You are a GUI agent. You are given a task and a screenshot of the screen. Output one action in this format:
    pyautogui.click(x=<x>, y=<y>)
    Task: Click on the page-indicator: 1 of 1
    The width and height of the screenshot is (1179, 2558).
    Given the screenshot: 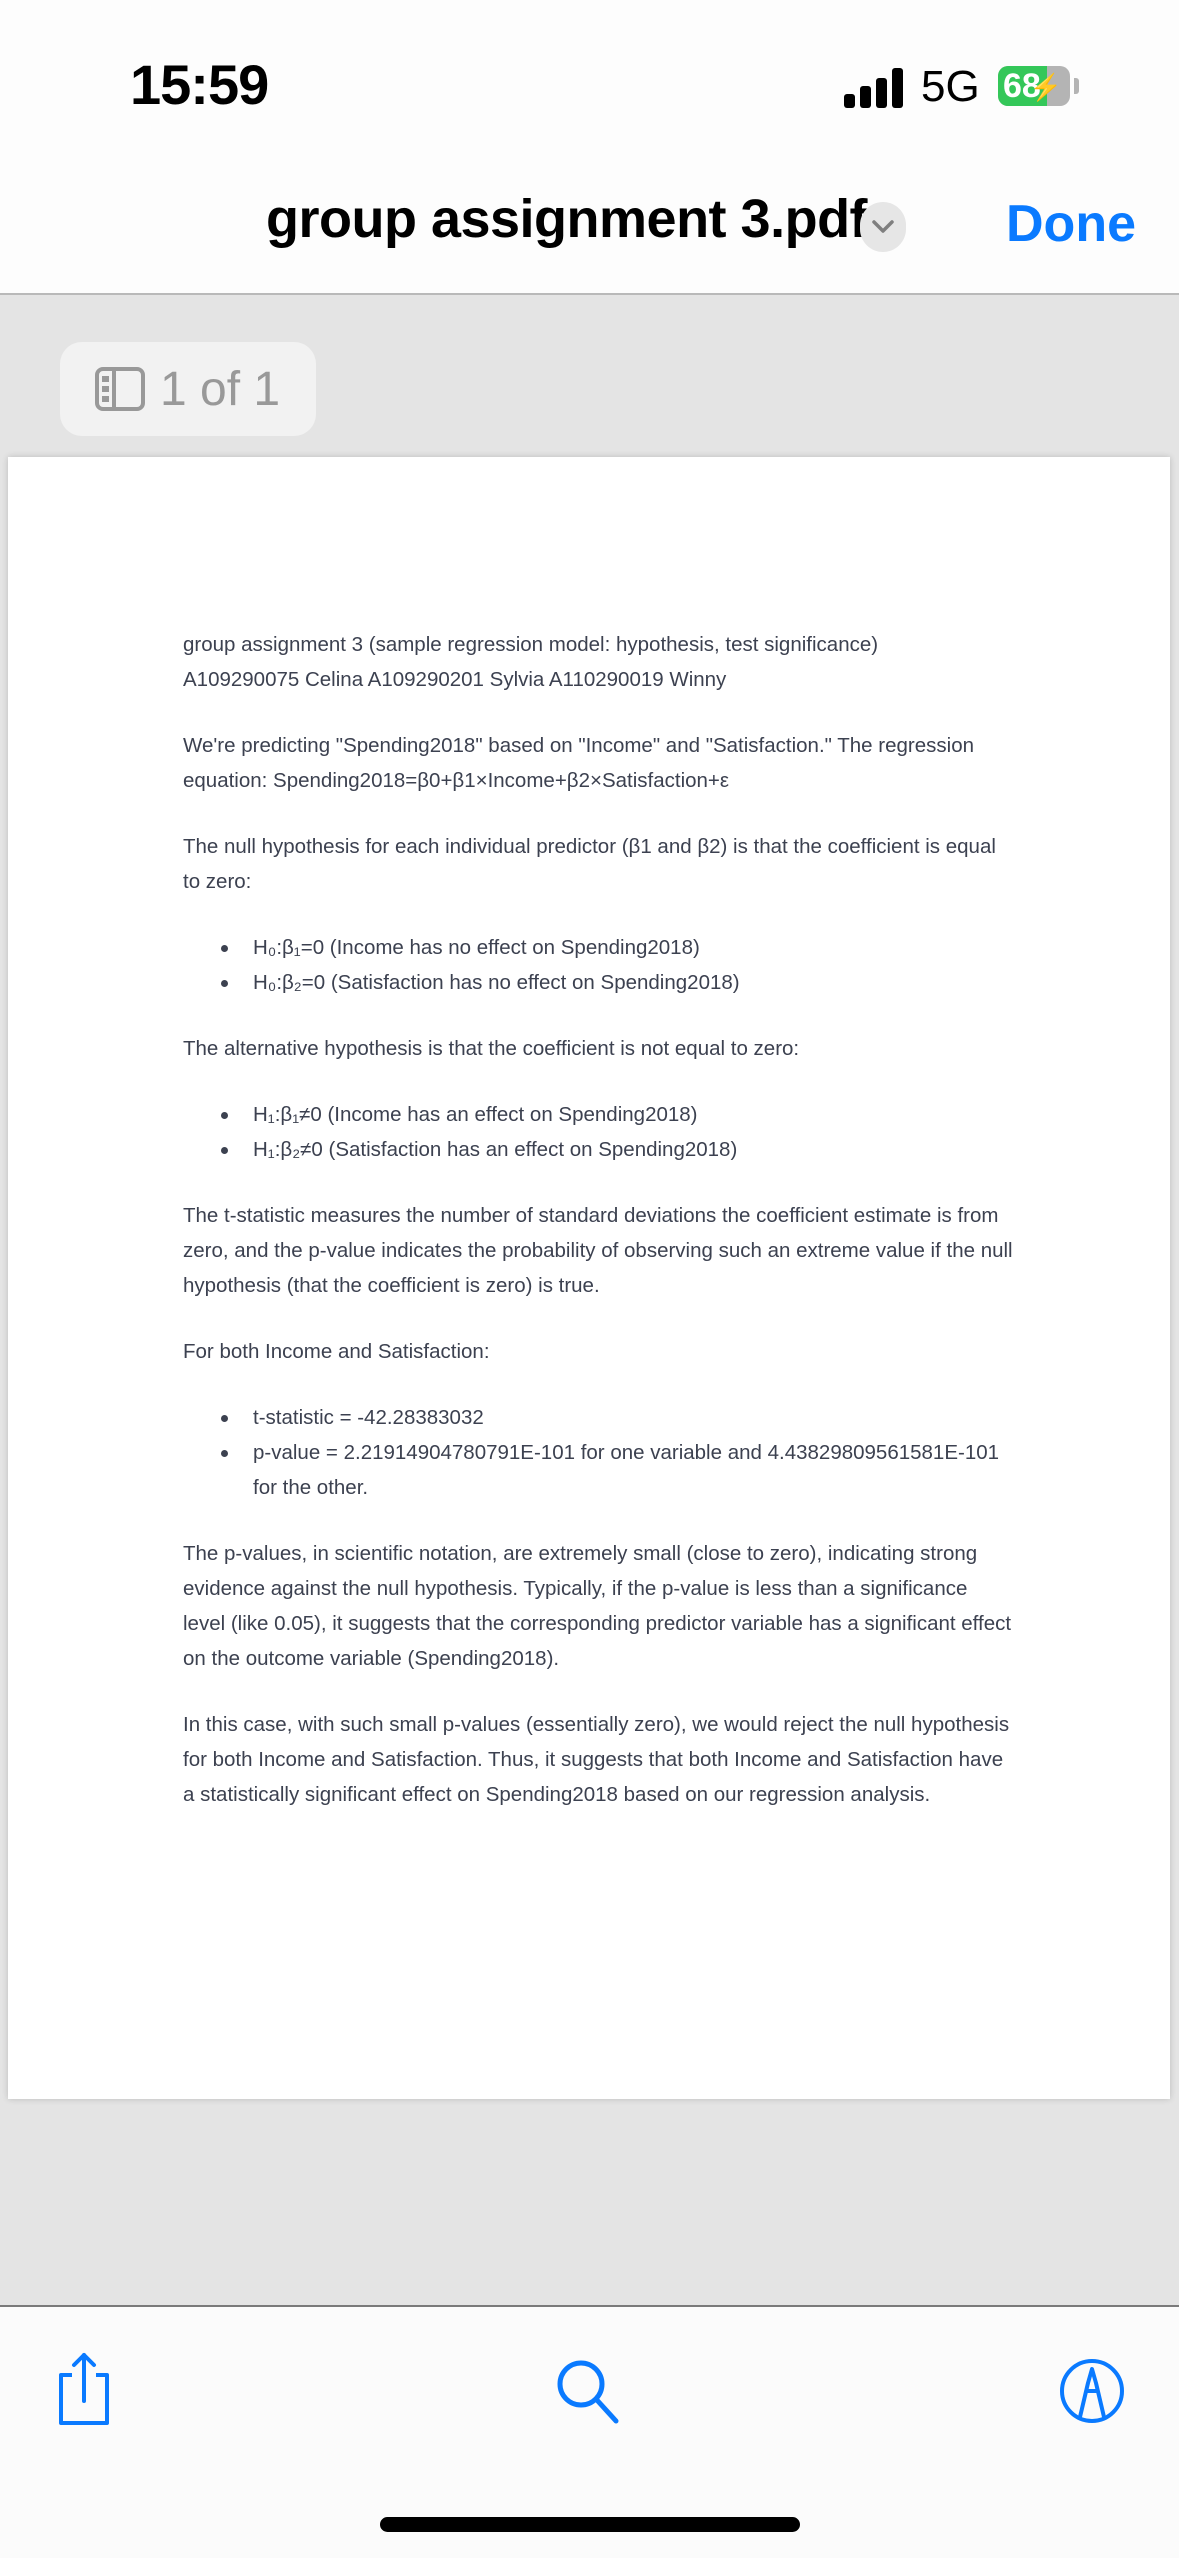 What is the action you would take?
    pyautogui.click(x=188, y=389)
    